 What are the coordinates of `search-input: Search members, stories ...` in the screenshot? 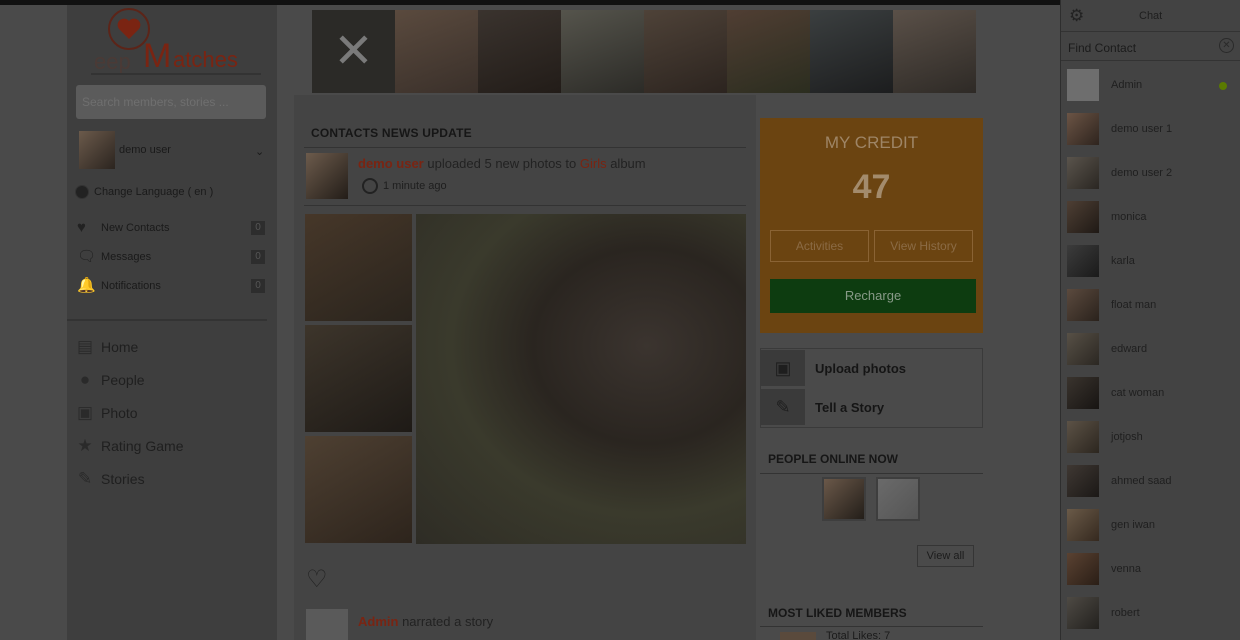 It's located at (171, 102).